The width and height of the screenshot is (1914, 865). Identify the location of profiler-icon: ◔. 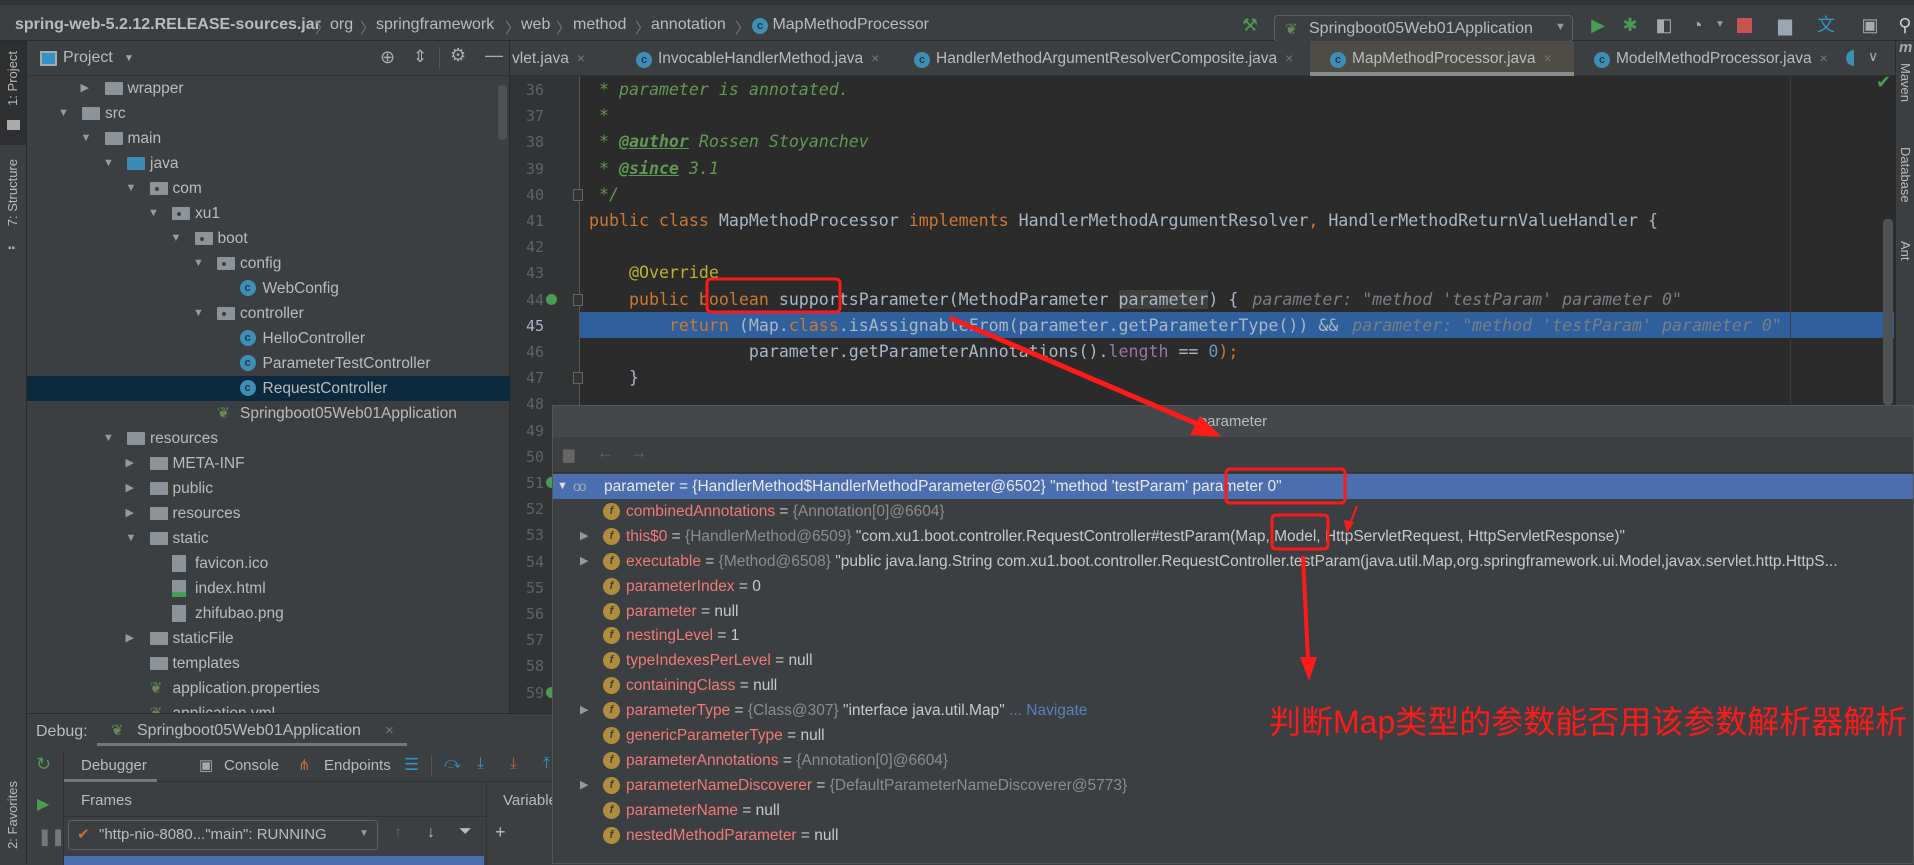
(1697, 25).